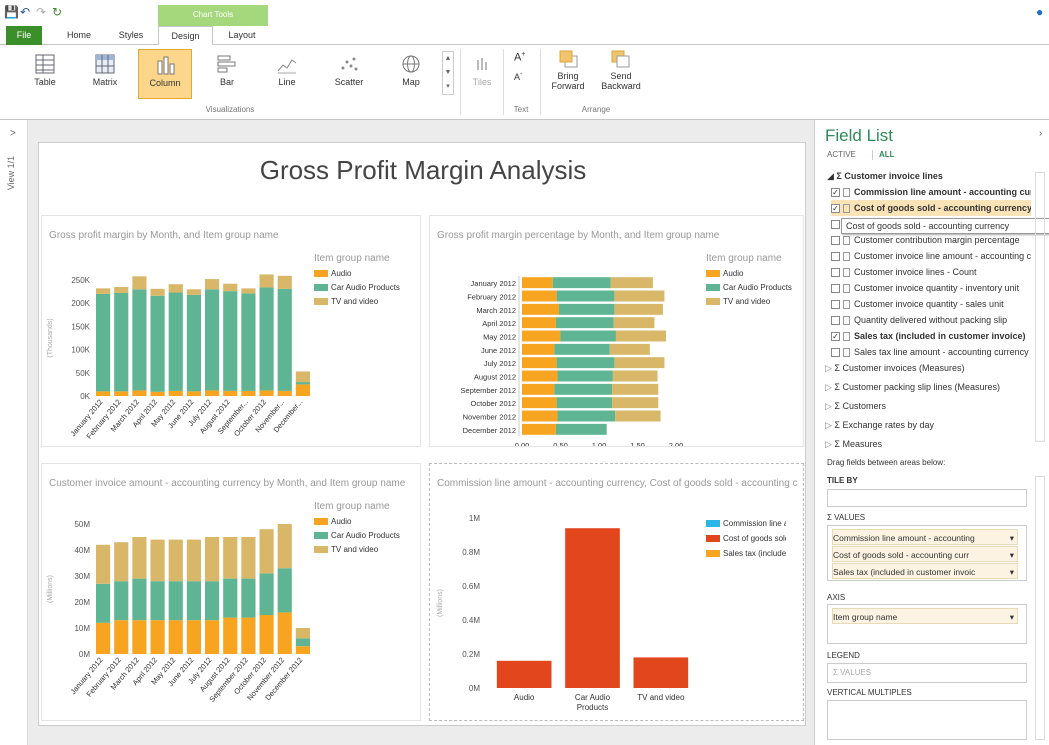  Describe the element at coordinates (925, 444) in the screenshot. I see `field-group: ▷ Σ Measures` at that location.